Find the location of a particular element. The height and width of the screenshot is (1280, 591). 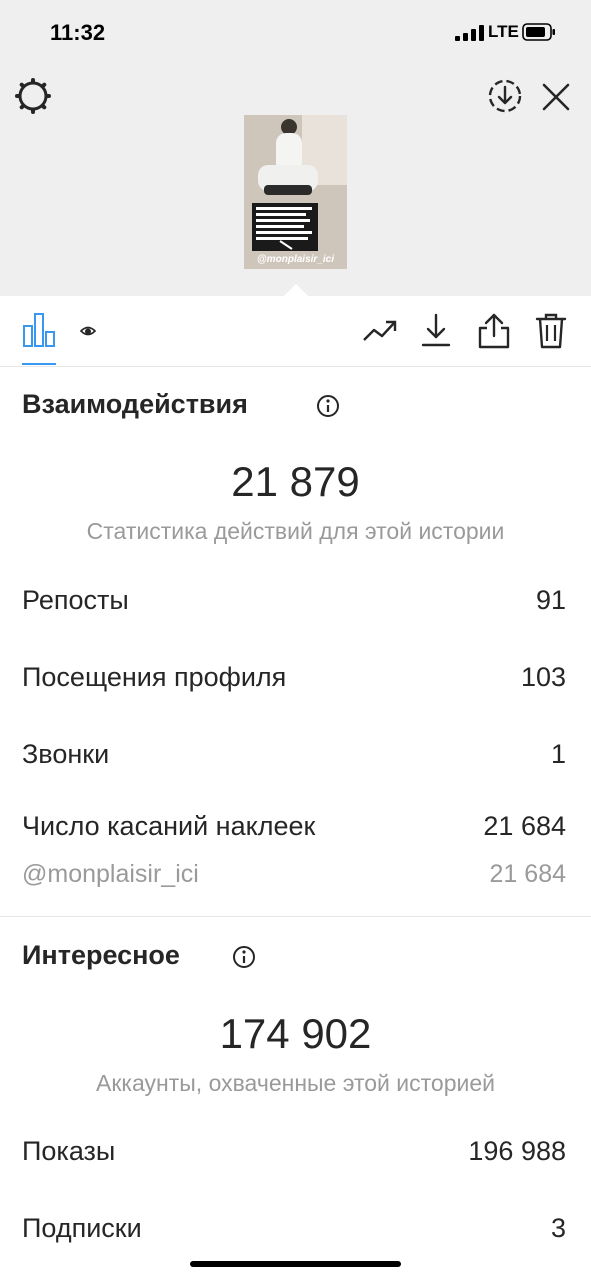

story-thumbnail: @monplaisir_ici is located at coordinates (295, 192).